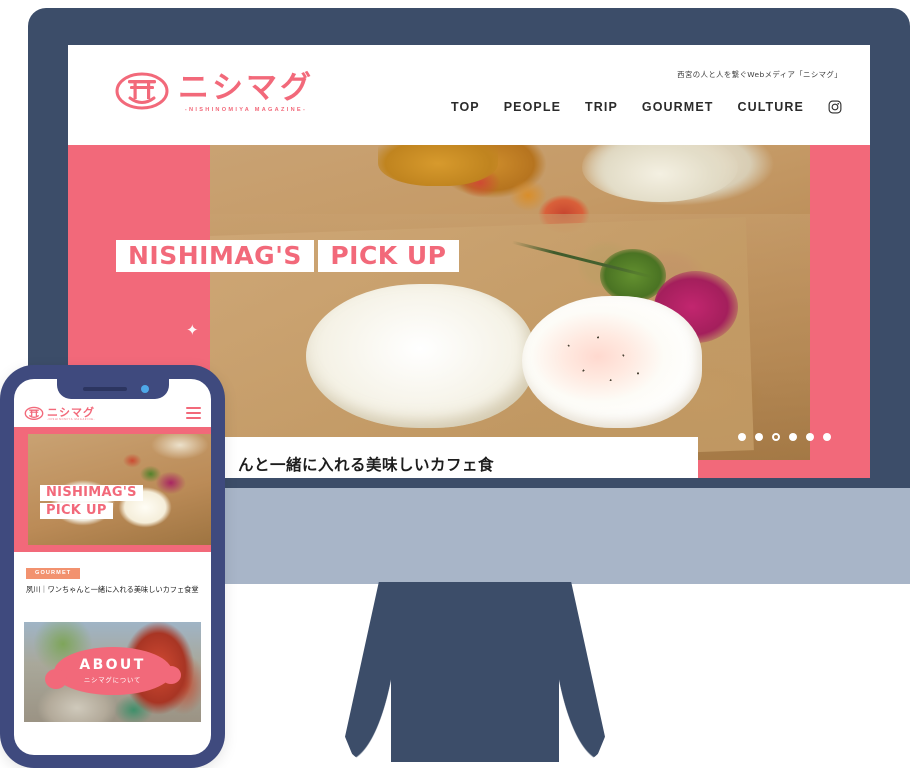 This screenshot has width=910, height=768. I want to click on mobile-pickup-line2: PICK UP, so click(76, 511).